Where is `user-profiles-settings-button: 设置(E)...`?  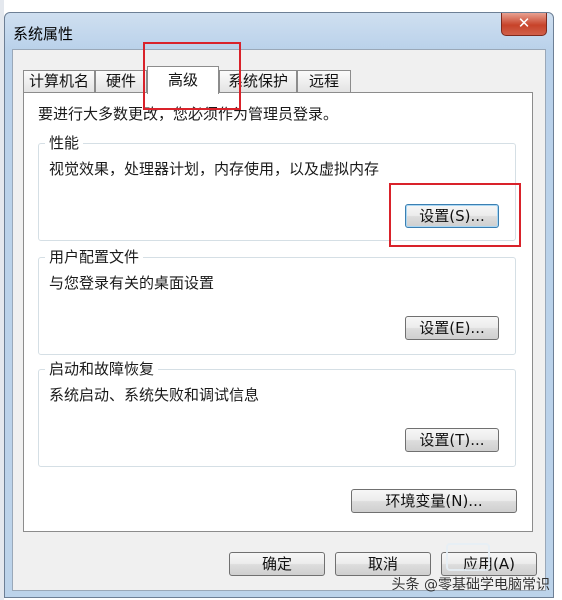 user-profiles-settings-button: 设置(E)... is located at coordinates (452, 328).